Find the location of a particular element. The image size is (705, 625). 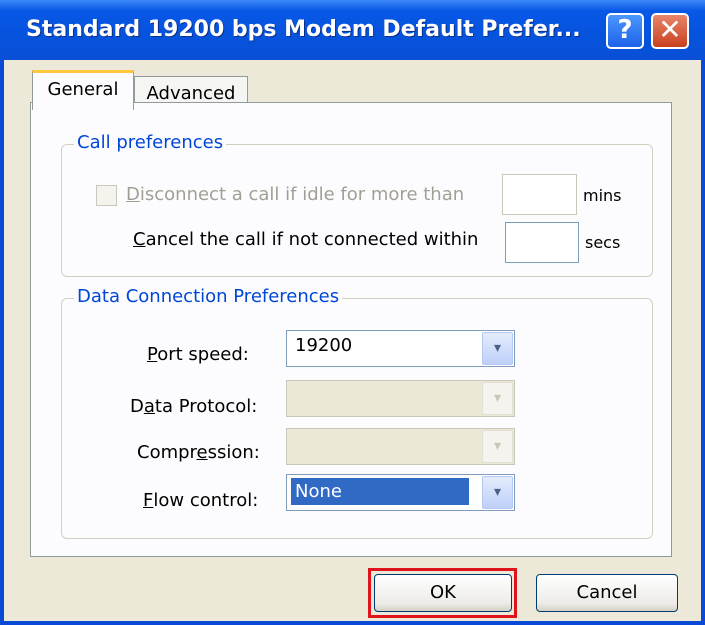

port-speed-select: 19200 ▾ is located at coordinates (400, 348).